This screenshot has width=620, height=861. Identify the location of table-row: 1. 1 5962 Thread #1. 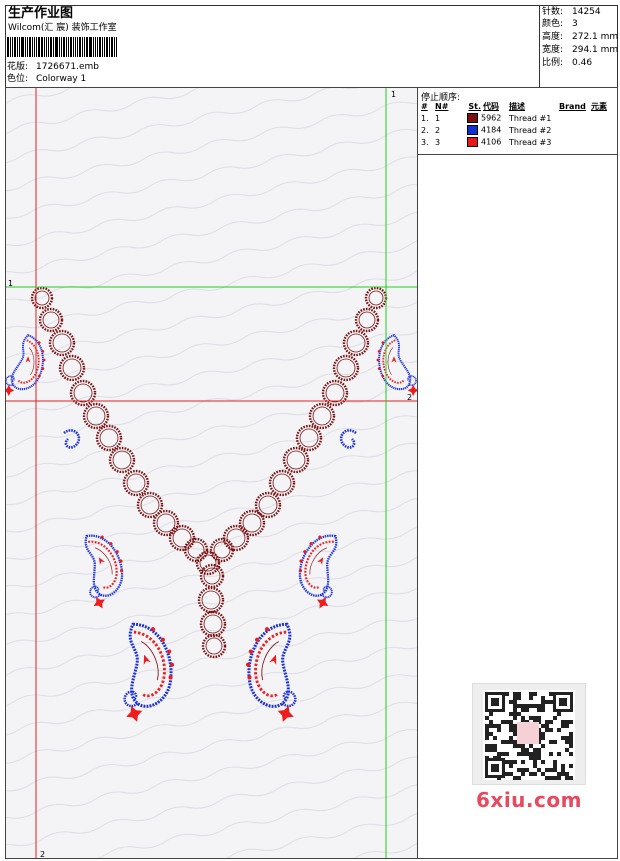
(517, 118).